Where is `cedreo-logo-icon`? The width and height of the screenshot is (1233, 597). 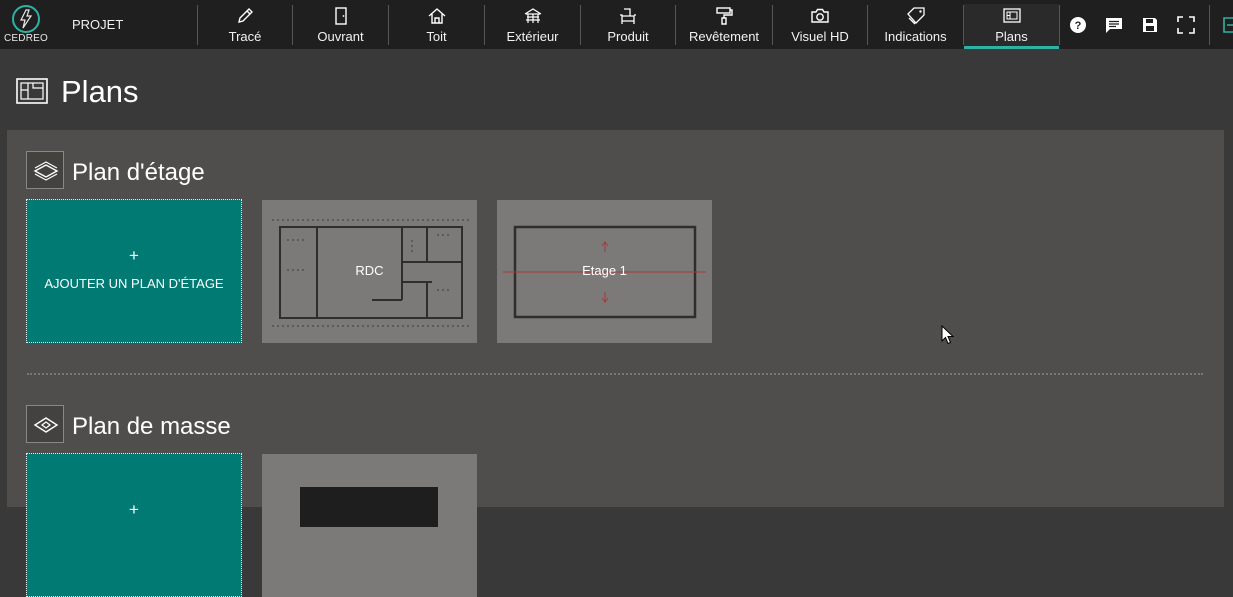 cedreo-logo-icon is located at coordinates (26, 19).